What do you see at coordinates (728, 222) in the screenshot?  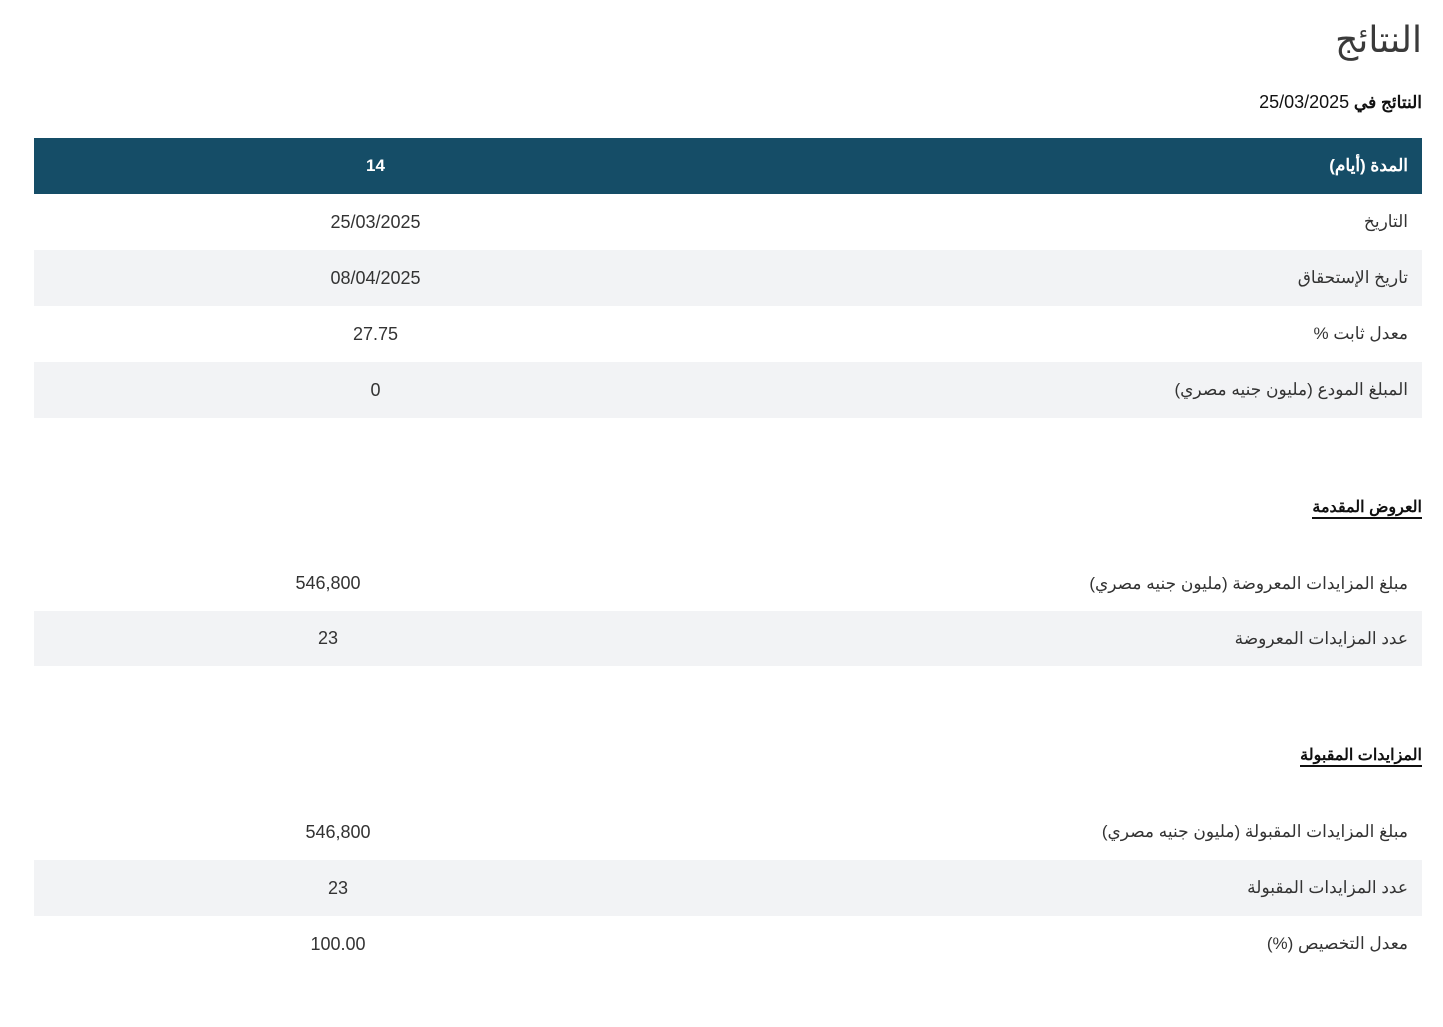 I see `table-row: التاريخ 25/03/2025` at bounding box center [728, 222].